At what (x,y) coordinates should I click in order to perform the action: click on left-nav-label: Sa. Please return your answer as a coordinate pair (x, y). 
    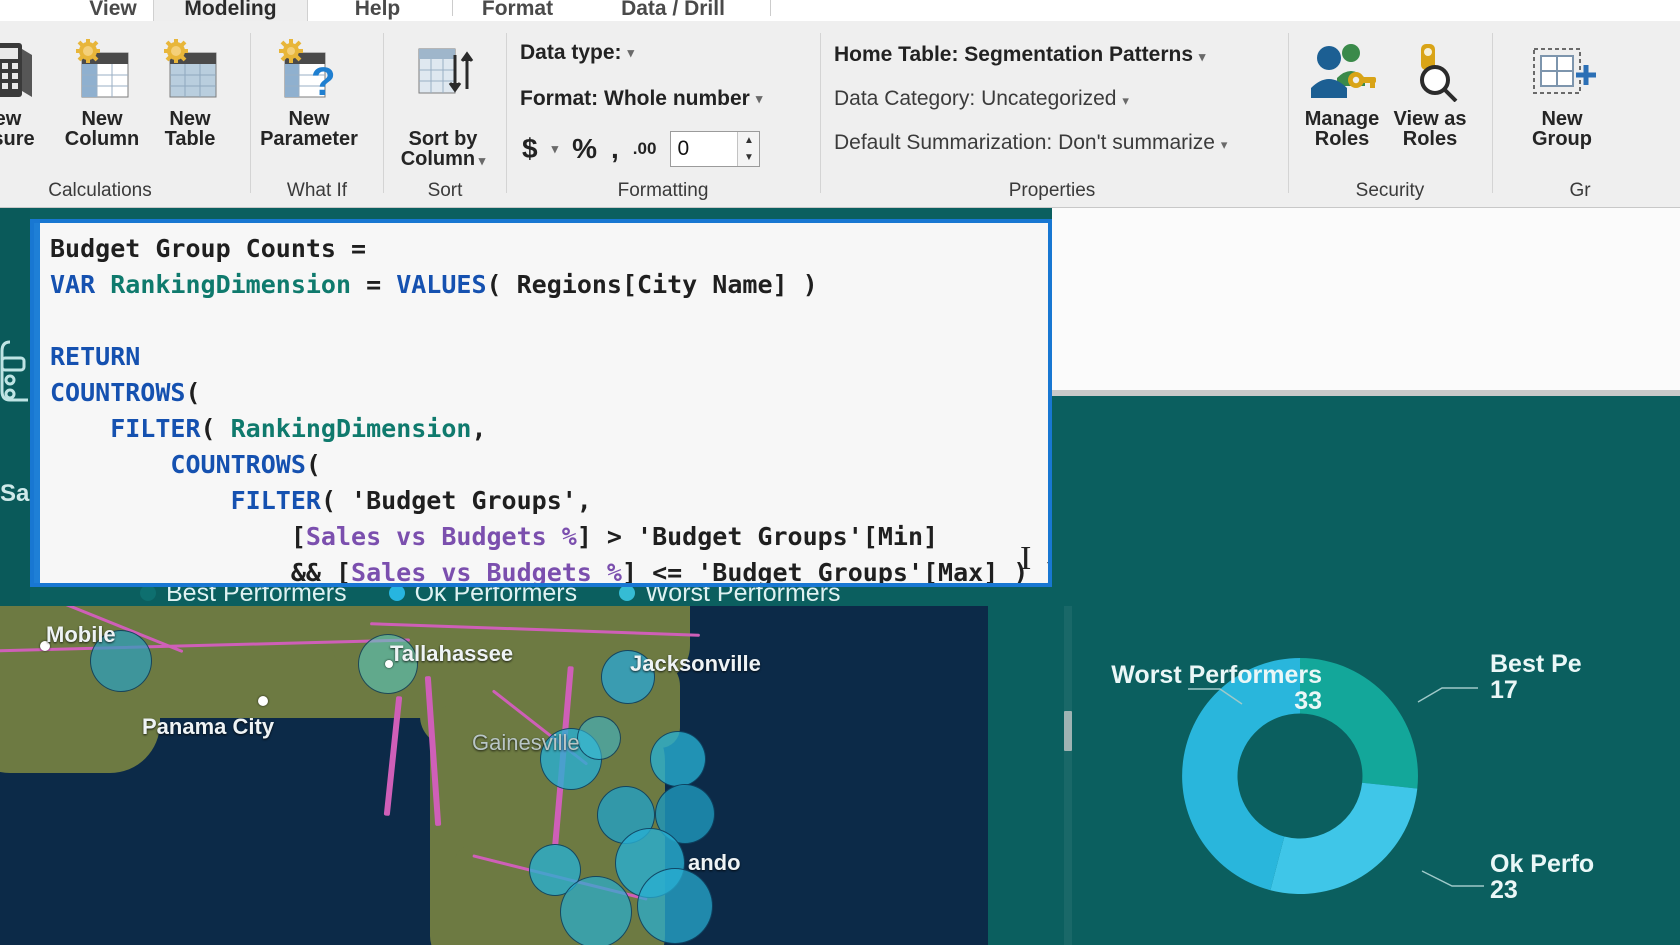
    Looking at the image, I should click on (15, 493).